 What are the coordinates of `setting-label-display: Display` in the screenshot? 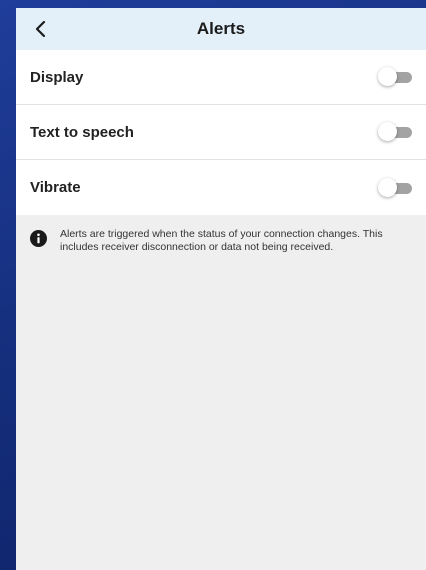 It's located at (57, 77).